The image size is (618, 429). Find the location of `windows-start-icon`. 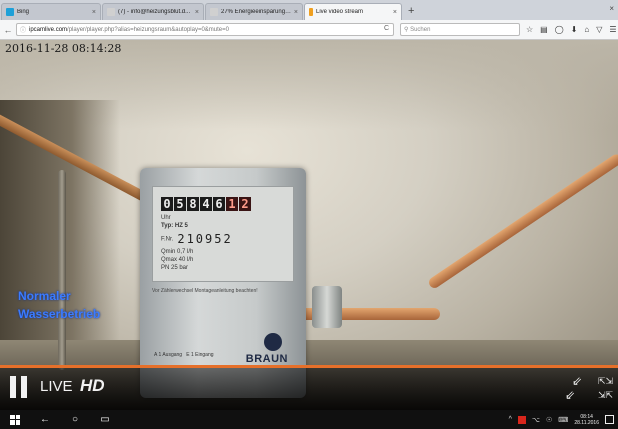

windows-start-icon is located at coordinates (15, 419).